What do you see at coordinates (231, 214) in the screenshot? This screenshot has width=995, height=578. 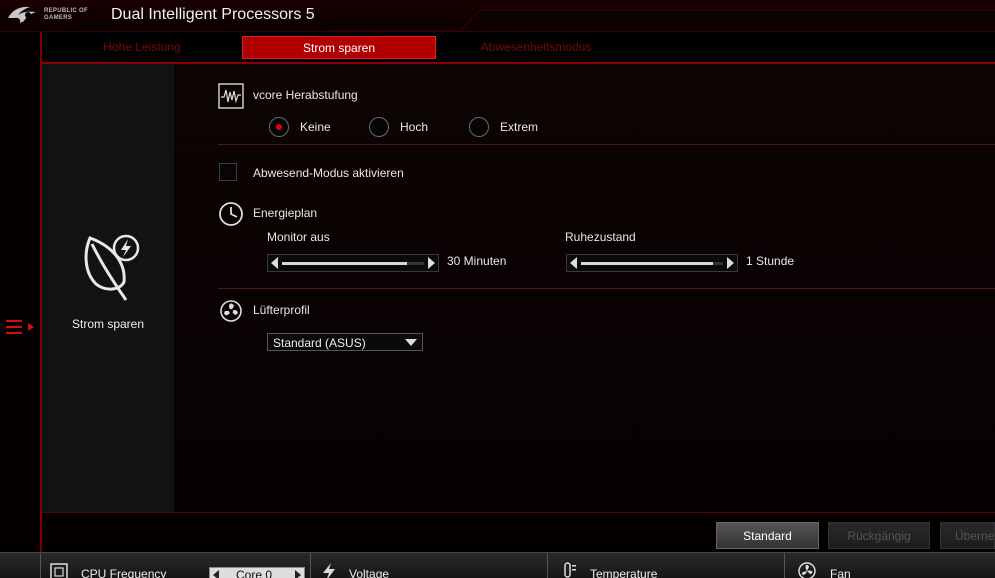 I see `clock-icon` at bounding box center [231, 214].